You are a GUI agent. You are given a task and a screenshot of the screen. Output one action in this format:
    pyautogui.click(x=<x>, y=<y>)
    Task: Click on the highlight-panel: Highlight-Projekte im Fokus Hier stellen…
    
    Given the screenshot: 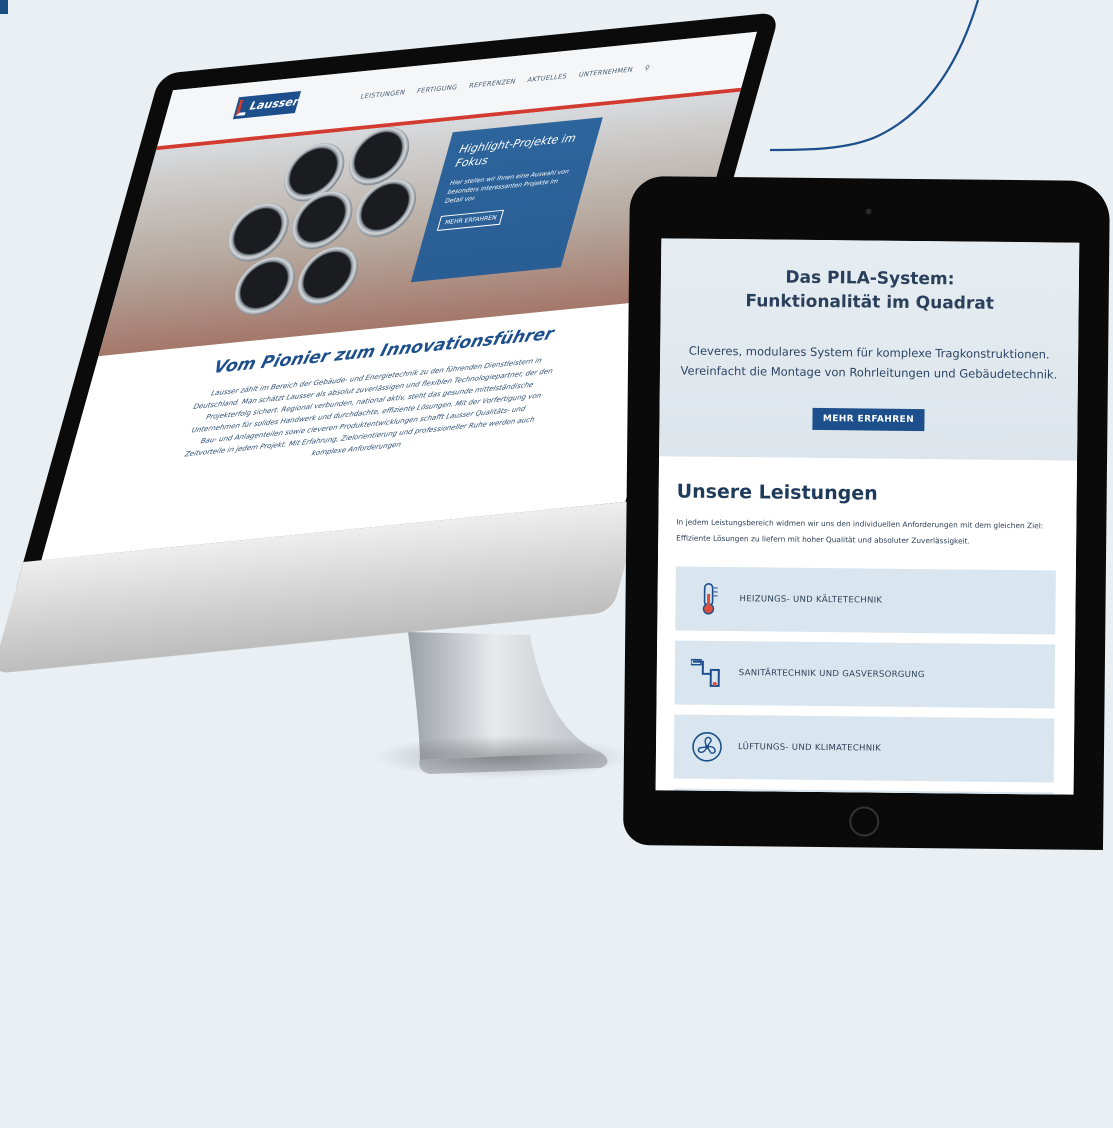 What is the action you would take?
    pyautogui.click(x=507, y=199)
    